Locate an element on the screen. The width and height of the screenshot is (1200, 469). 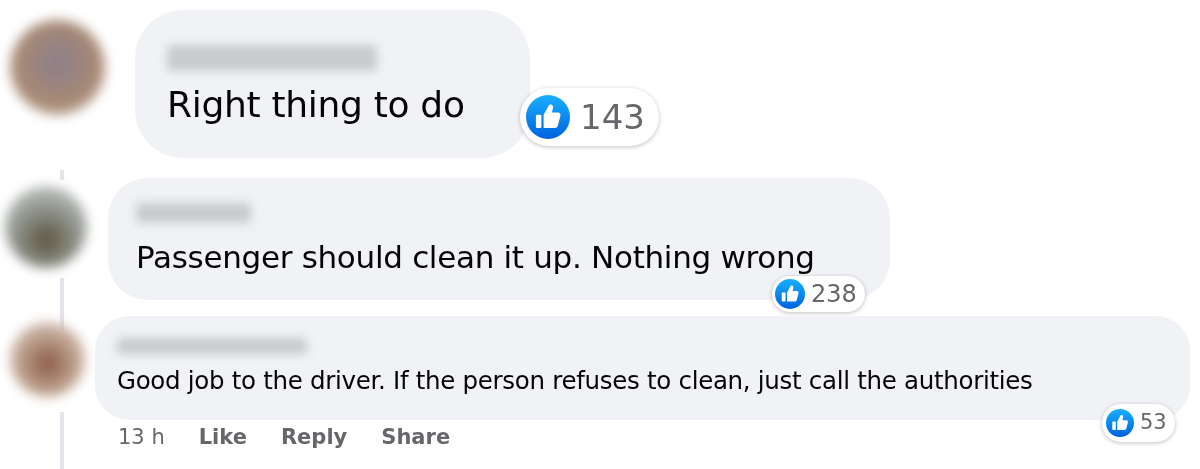
comment-text: Good job to the driver. If the person refuses to clean, just call the authorities is located at coordinates (575, 381).